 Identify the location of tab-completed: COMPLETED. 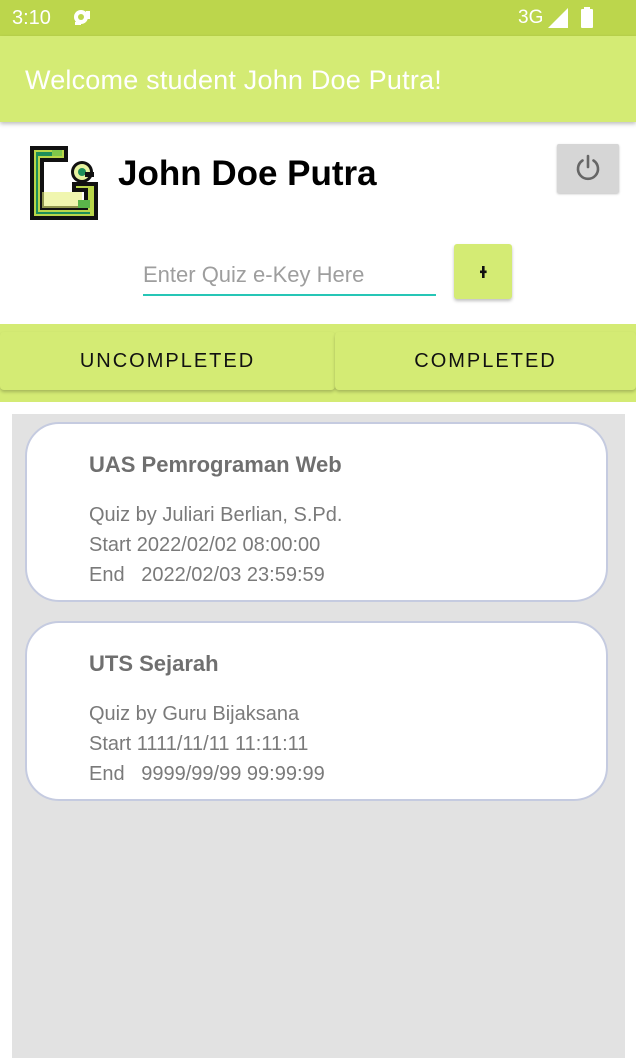
(485, 361).